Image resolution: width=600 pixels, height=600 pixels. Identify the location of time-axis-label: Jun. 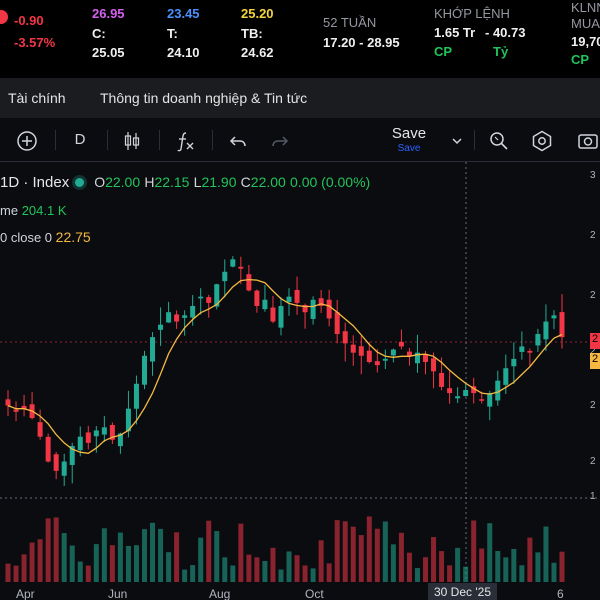
(118, 593).